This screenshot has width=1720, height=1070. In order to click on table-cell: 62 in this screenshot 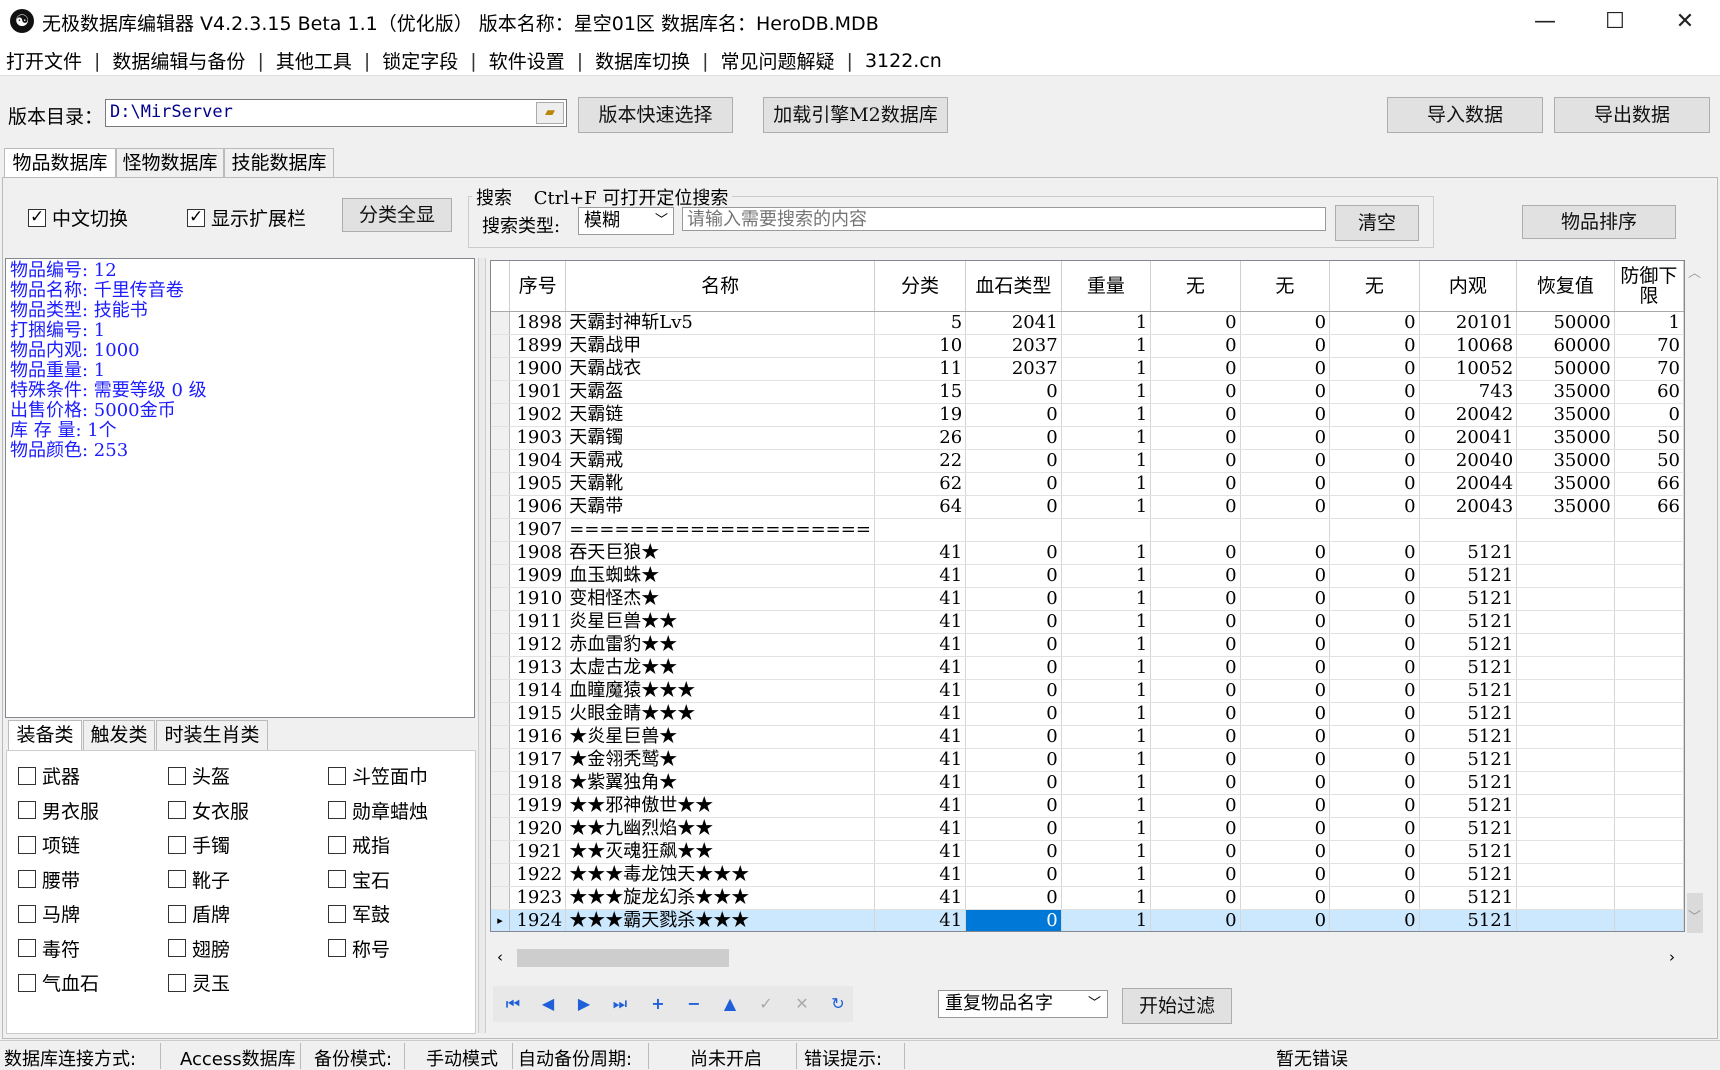, I will do `click(920, 484)`.